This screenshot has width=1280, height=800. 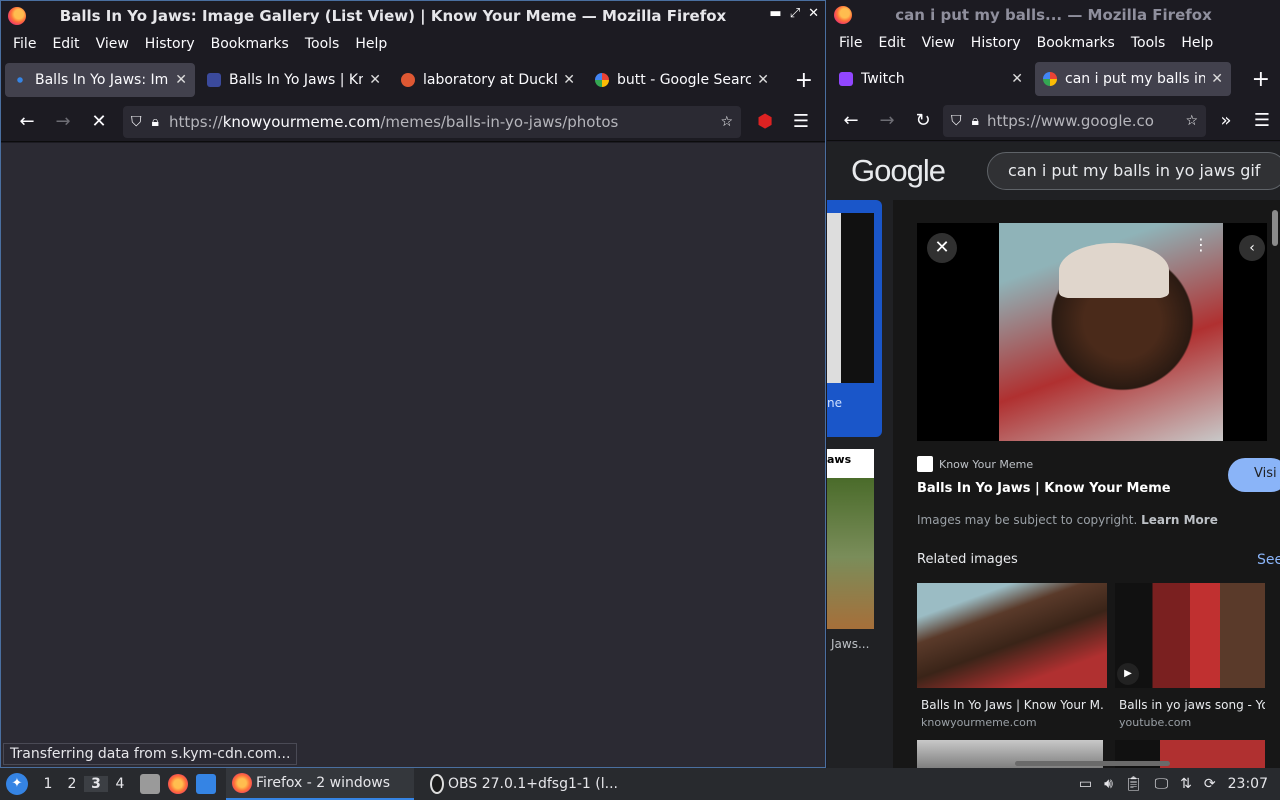 I want to click on start-menu-icon: ✦, so click(x=17, y=784).